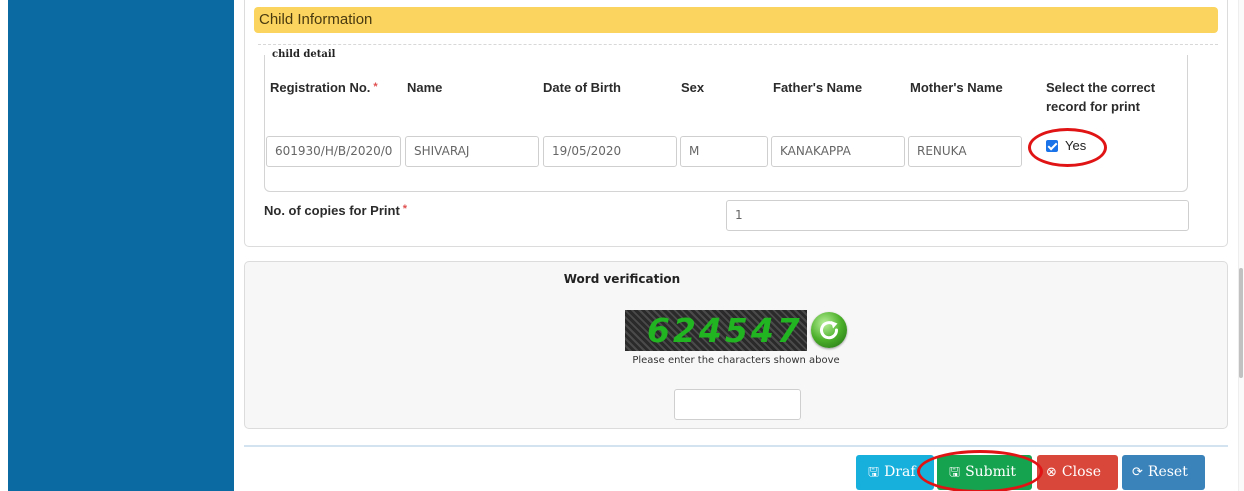  What do you see at coordinates (1051, 472) in the screenshot?
I see `times-circle-icon: ⊗` at bounding box center [1051, 472].